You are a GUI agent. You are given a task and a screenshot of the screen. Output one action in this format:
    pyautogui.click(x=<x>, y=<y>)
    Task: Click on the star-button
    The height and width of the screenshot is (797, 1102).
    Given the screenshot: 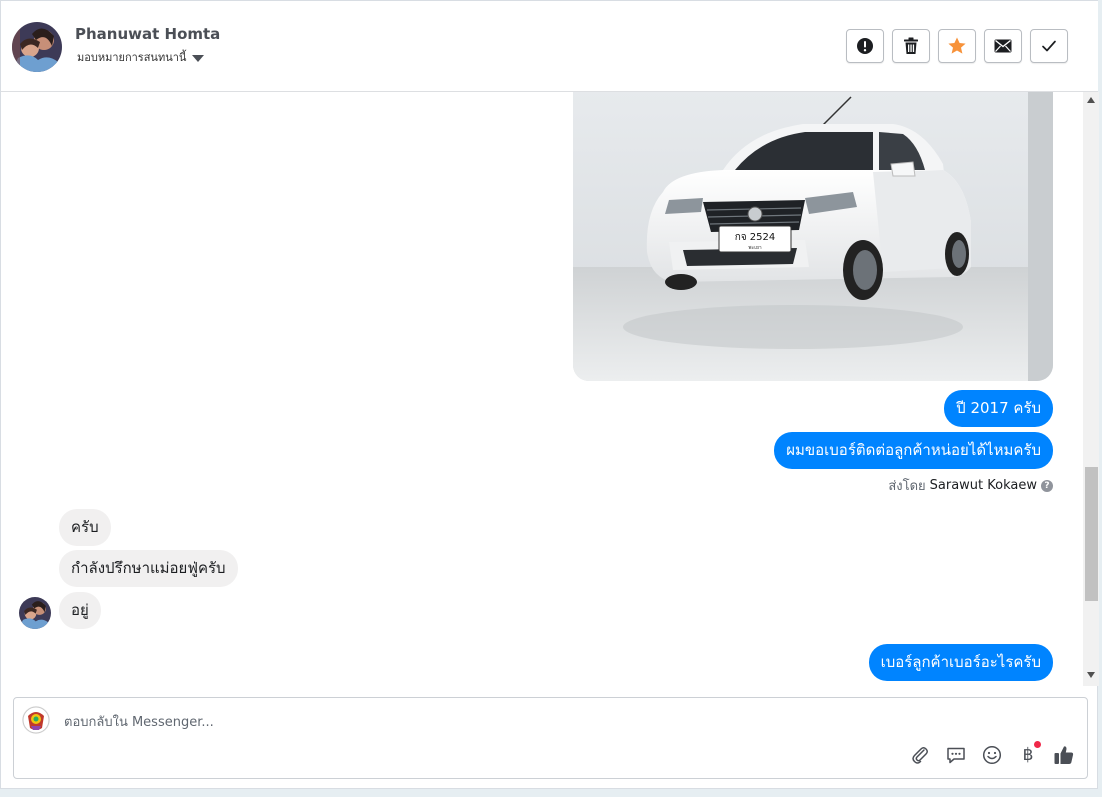 What is the action you would take?
    pyautogui.click(x=957, y=46)
    